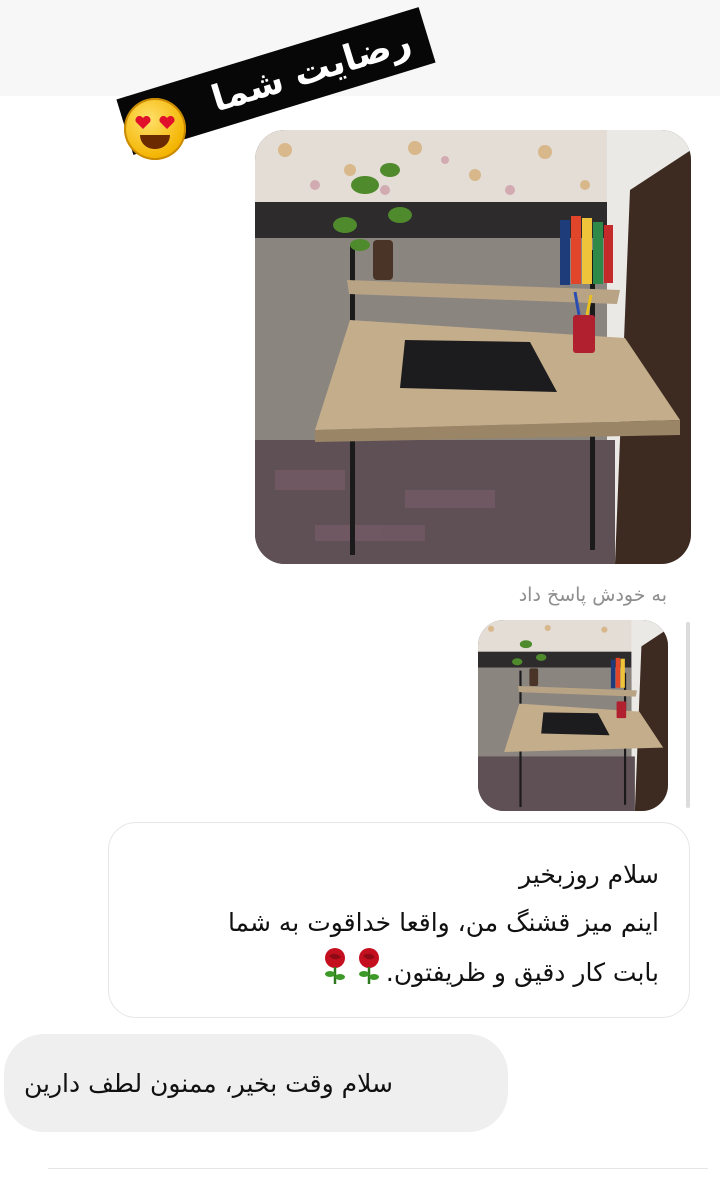  Describe the element at coordinates (522, 972) in the screenshot. I see `message-text: بابت کار دقیق و ظریفتون.` at that location.